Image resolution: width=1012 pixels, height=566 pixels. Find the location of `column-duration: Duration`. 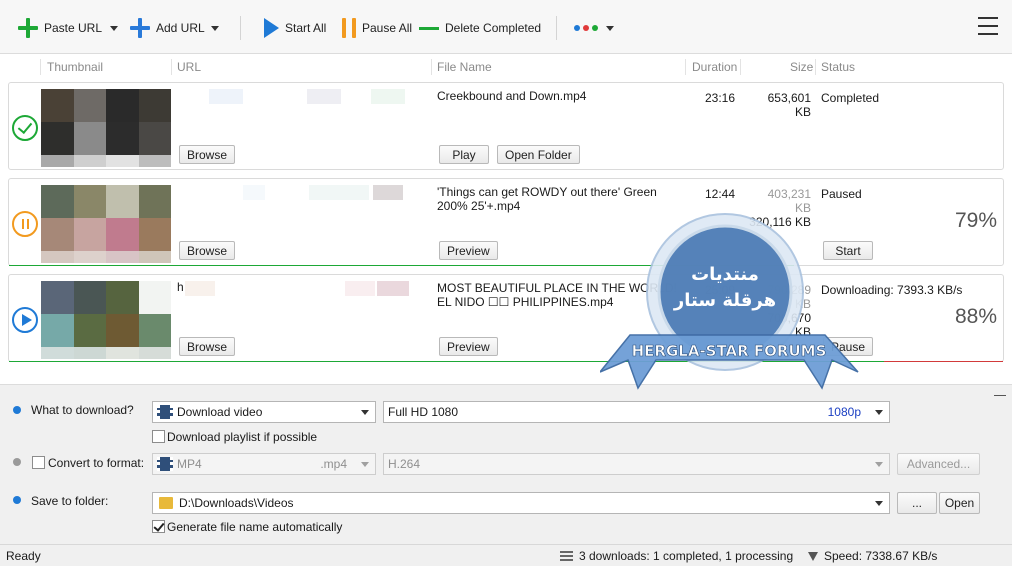

column-duration: Duration is located at coordinates (714, 67).